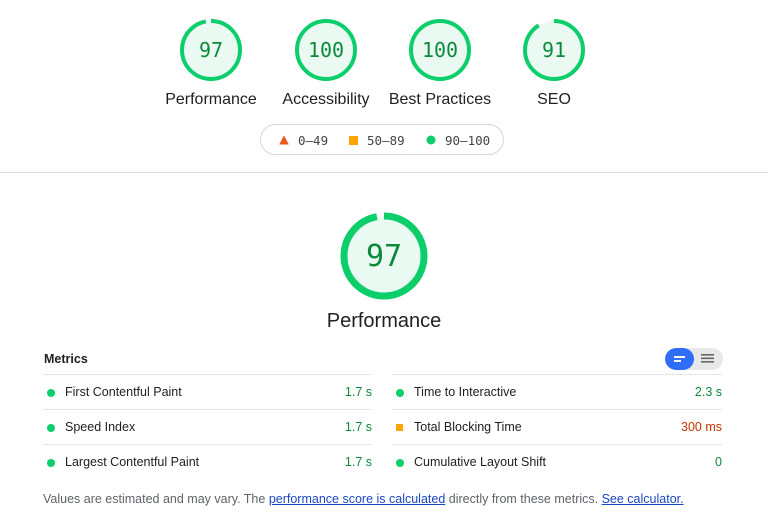 The image size is (768, 519). I want to click on expanded-view-button, so click(708, 359).